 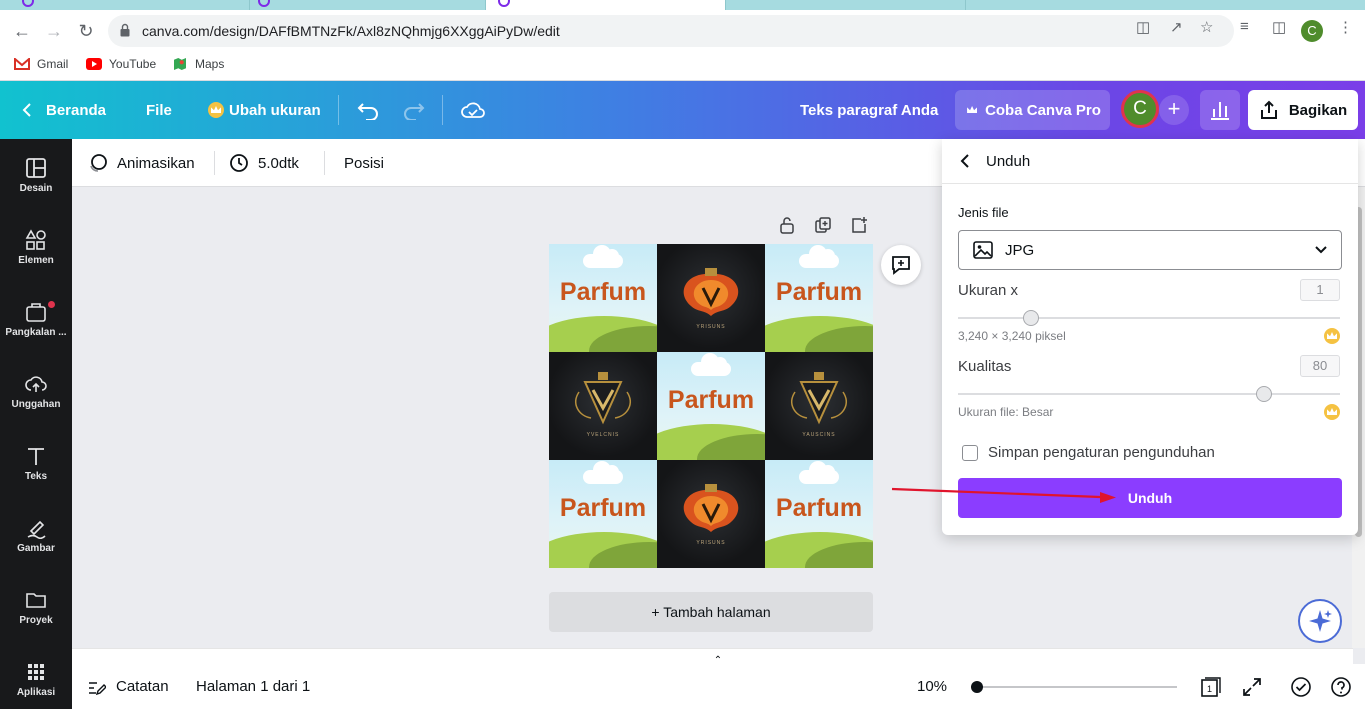 What do you see at coordinates (1263, 394) in the screenshot?
I see `quality-slider-handle` at bounding box center [1263, 394].